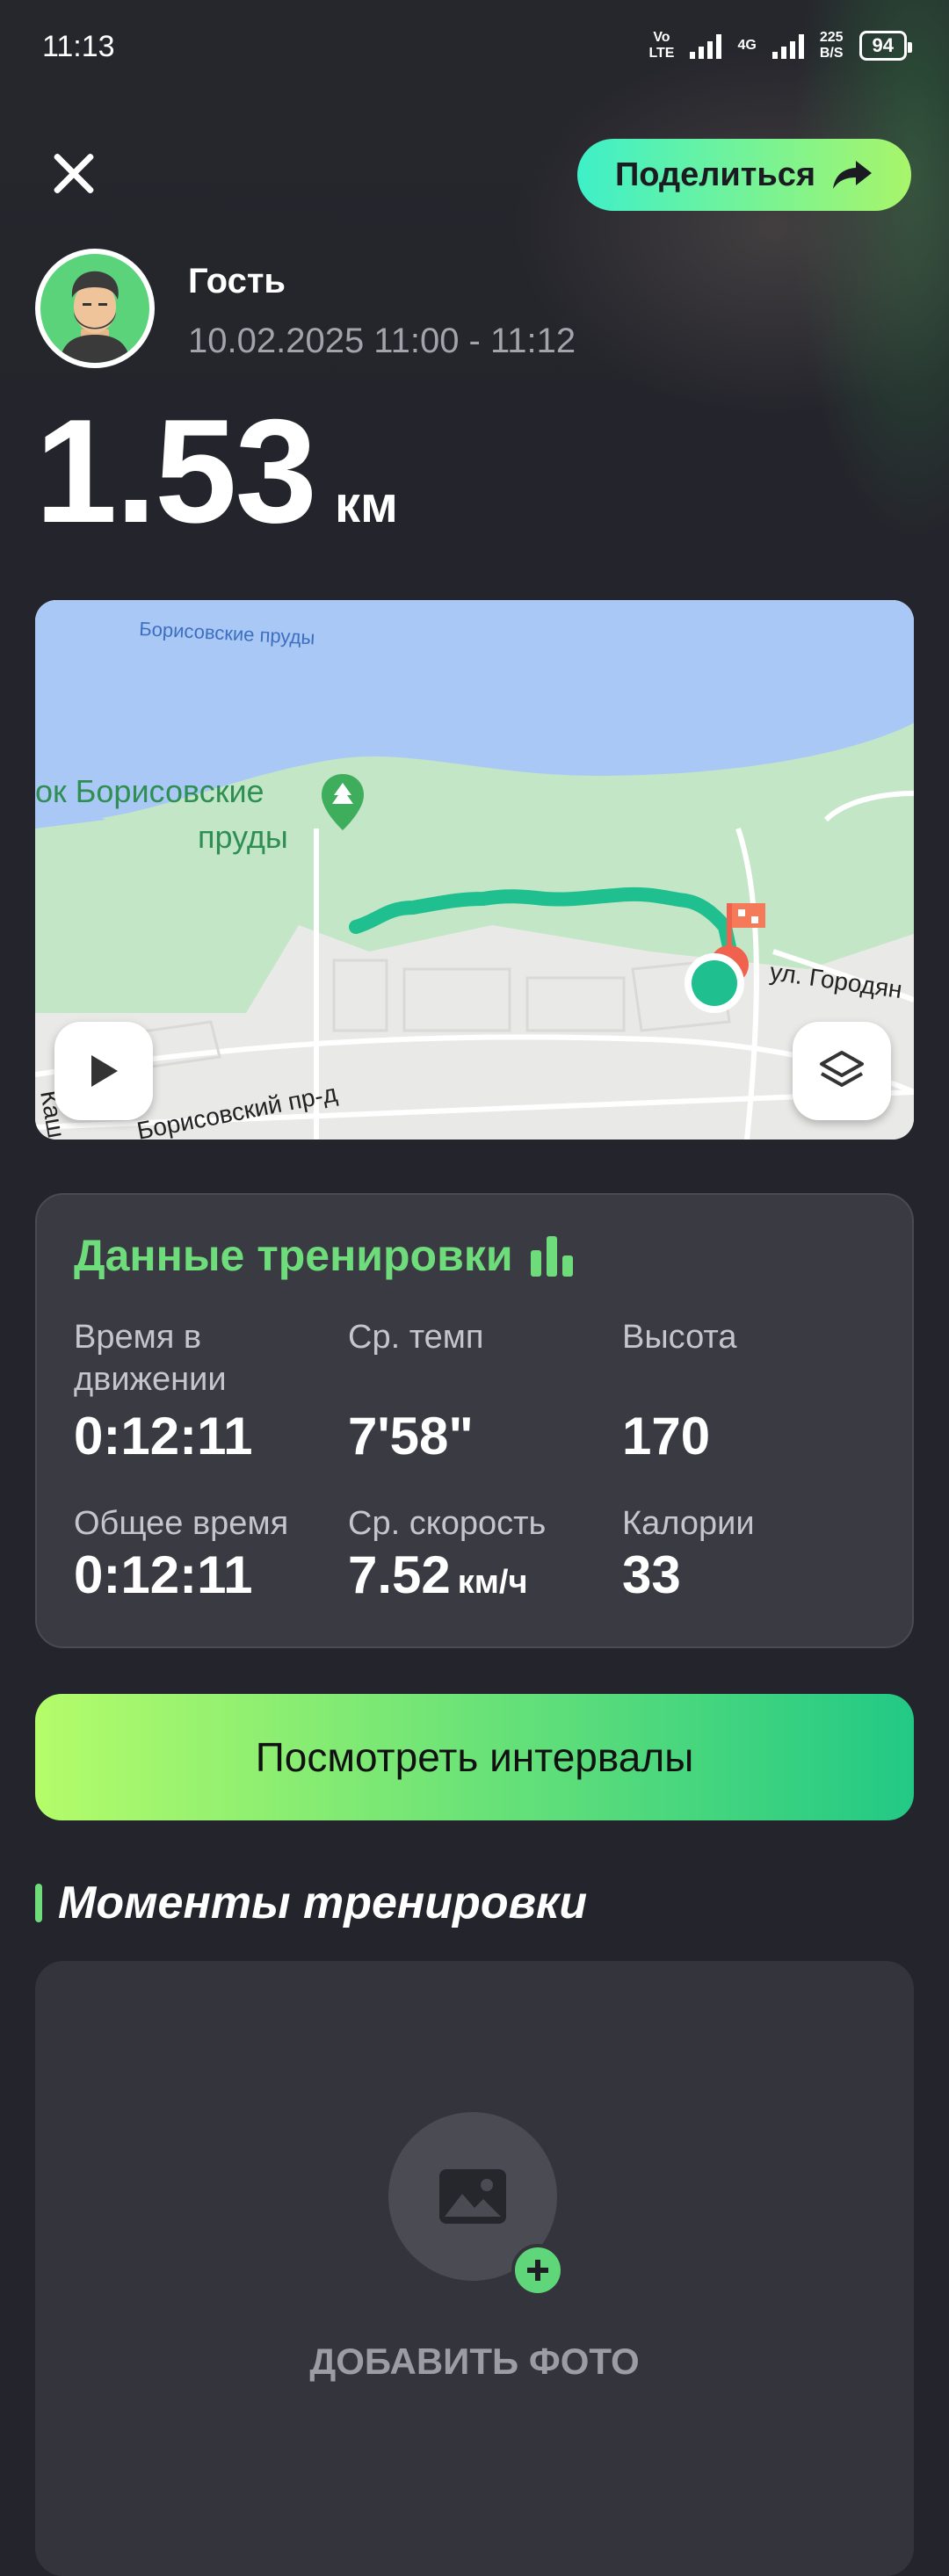 The height and width of the screenshot is (2576, 949). What do you see at coordinates (832, 45) in the screenshot?
I see `net-speed: 225 B/S` at bounding box center [832, 45].